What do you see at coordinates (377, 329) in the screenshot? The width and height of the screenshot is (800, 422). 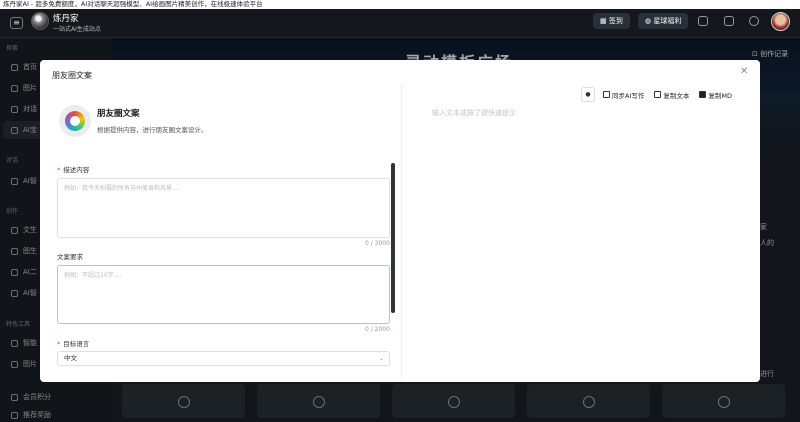 I see `requirements-counter: 0 / 2000` at bounding box center [377, 329].